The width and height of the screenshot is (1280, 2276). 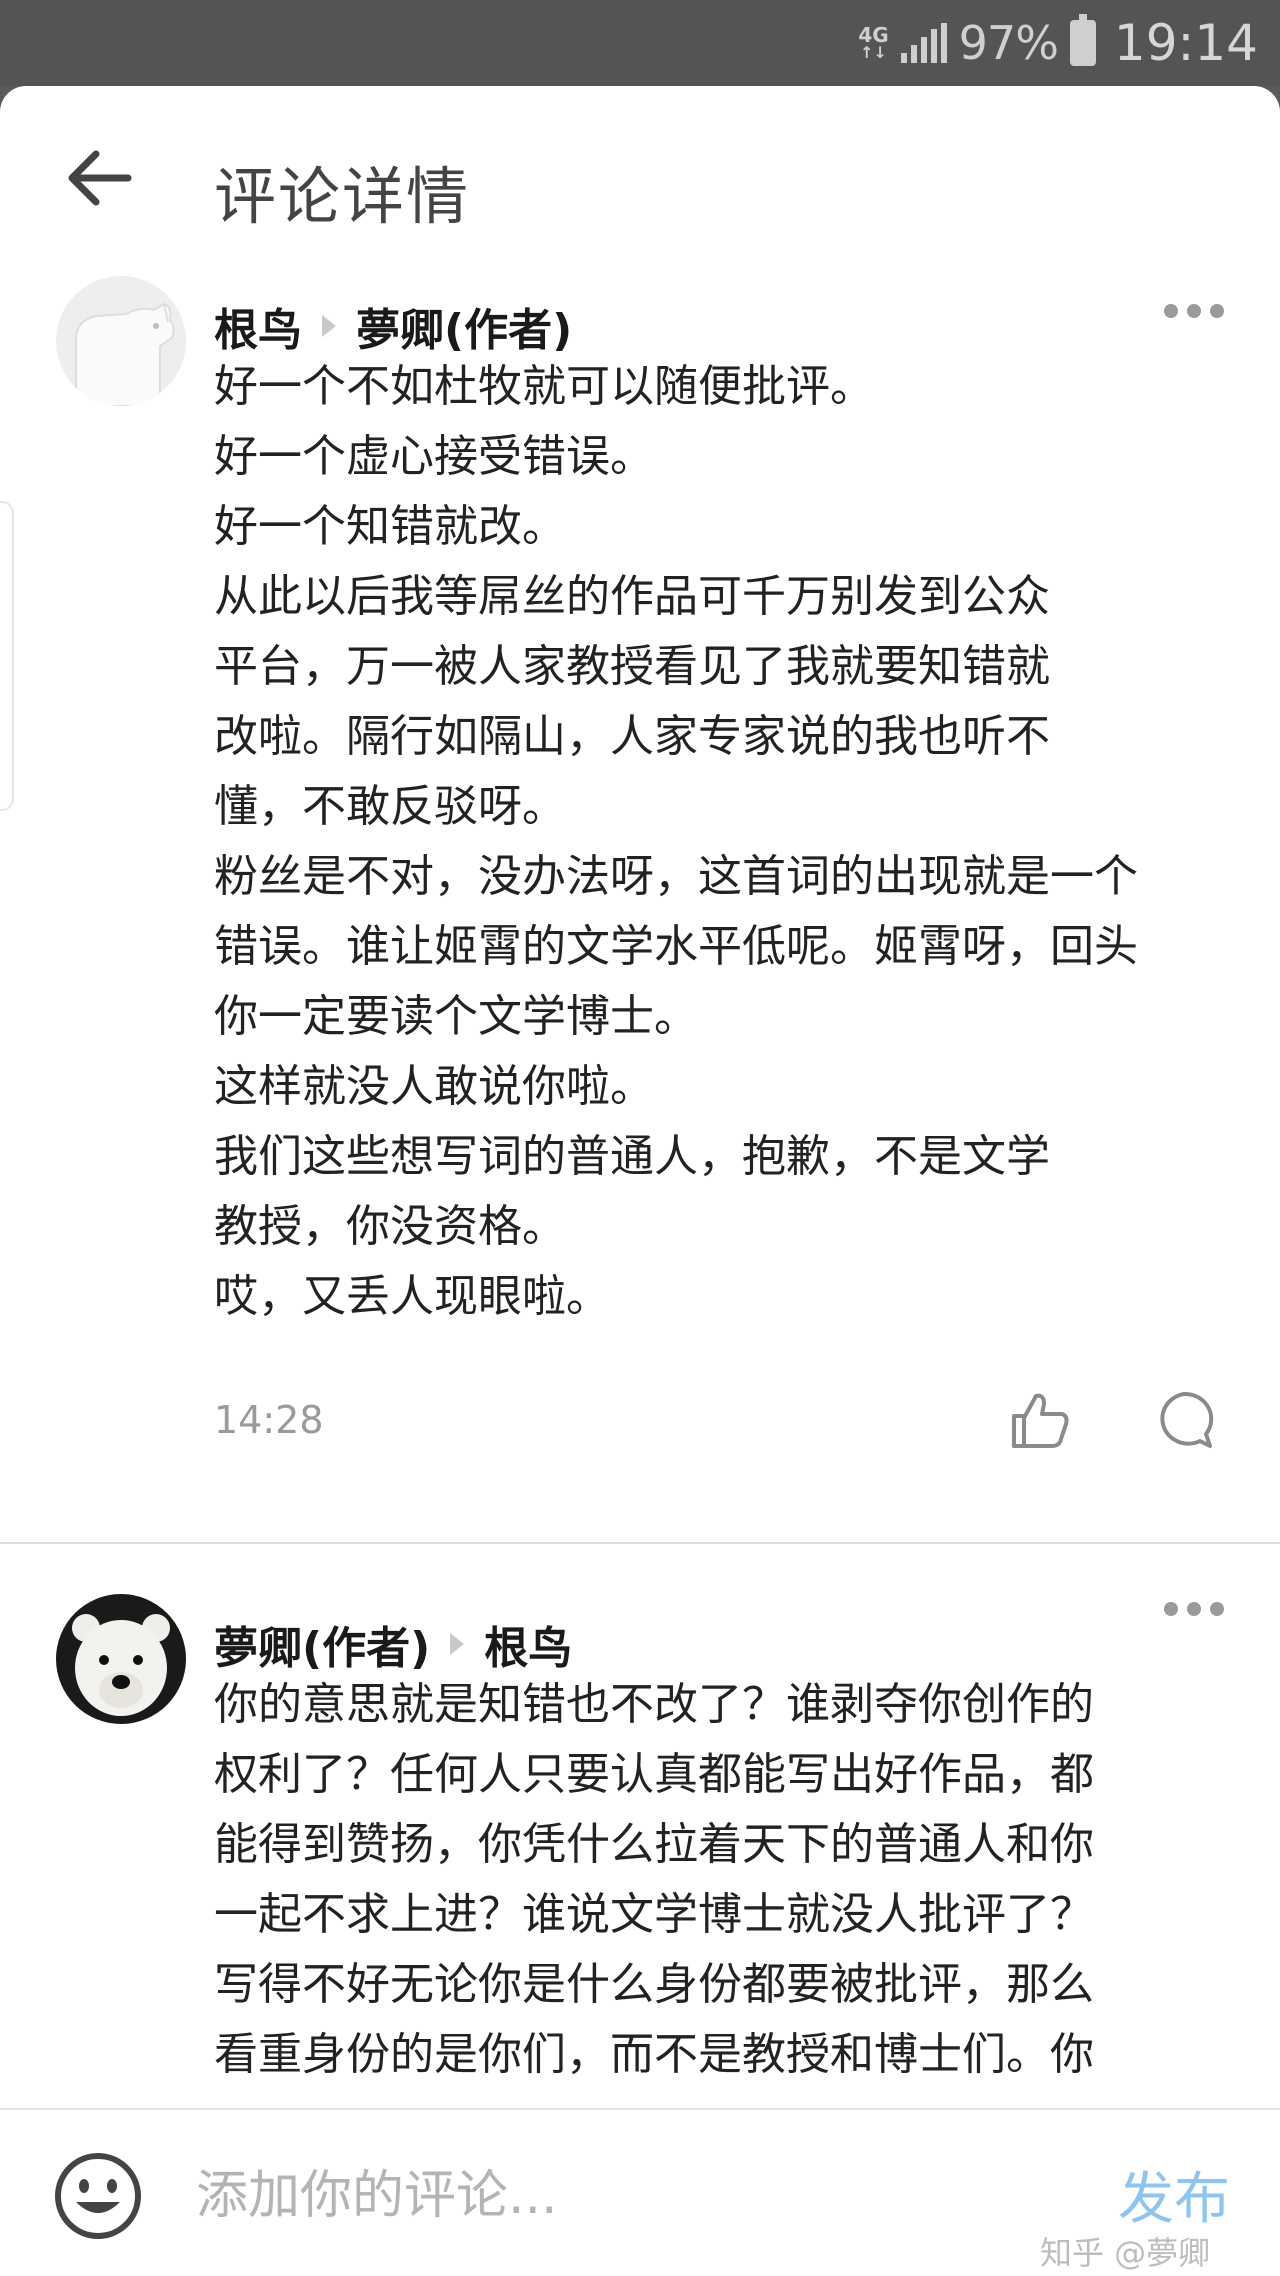 What do you see at coordinates (654, 1914) in the screenshot?
I see `comment-line: 一起不求上进？谁说文学博士就没人批评了？` at bounding box center [654, 1914].